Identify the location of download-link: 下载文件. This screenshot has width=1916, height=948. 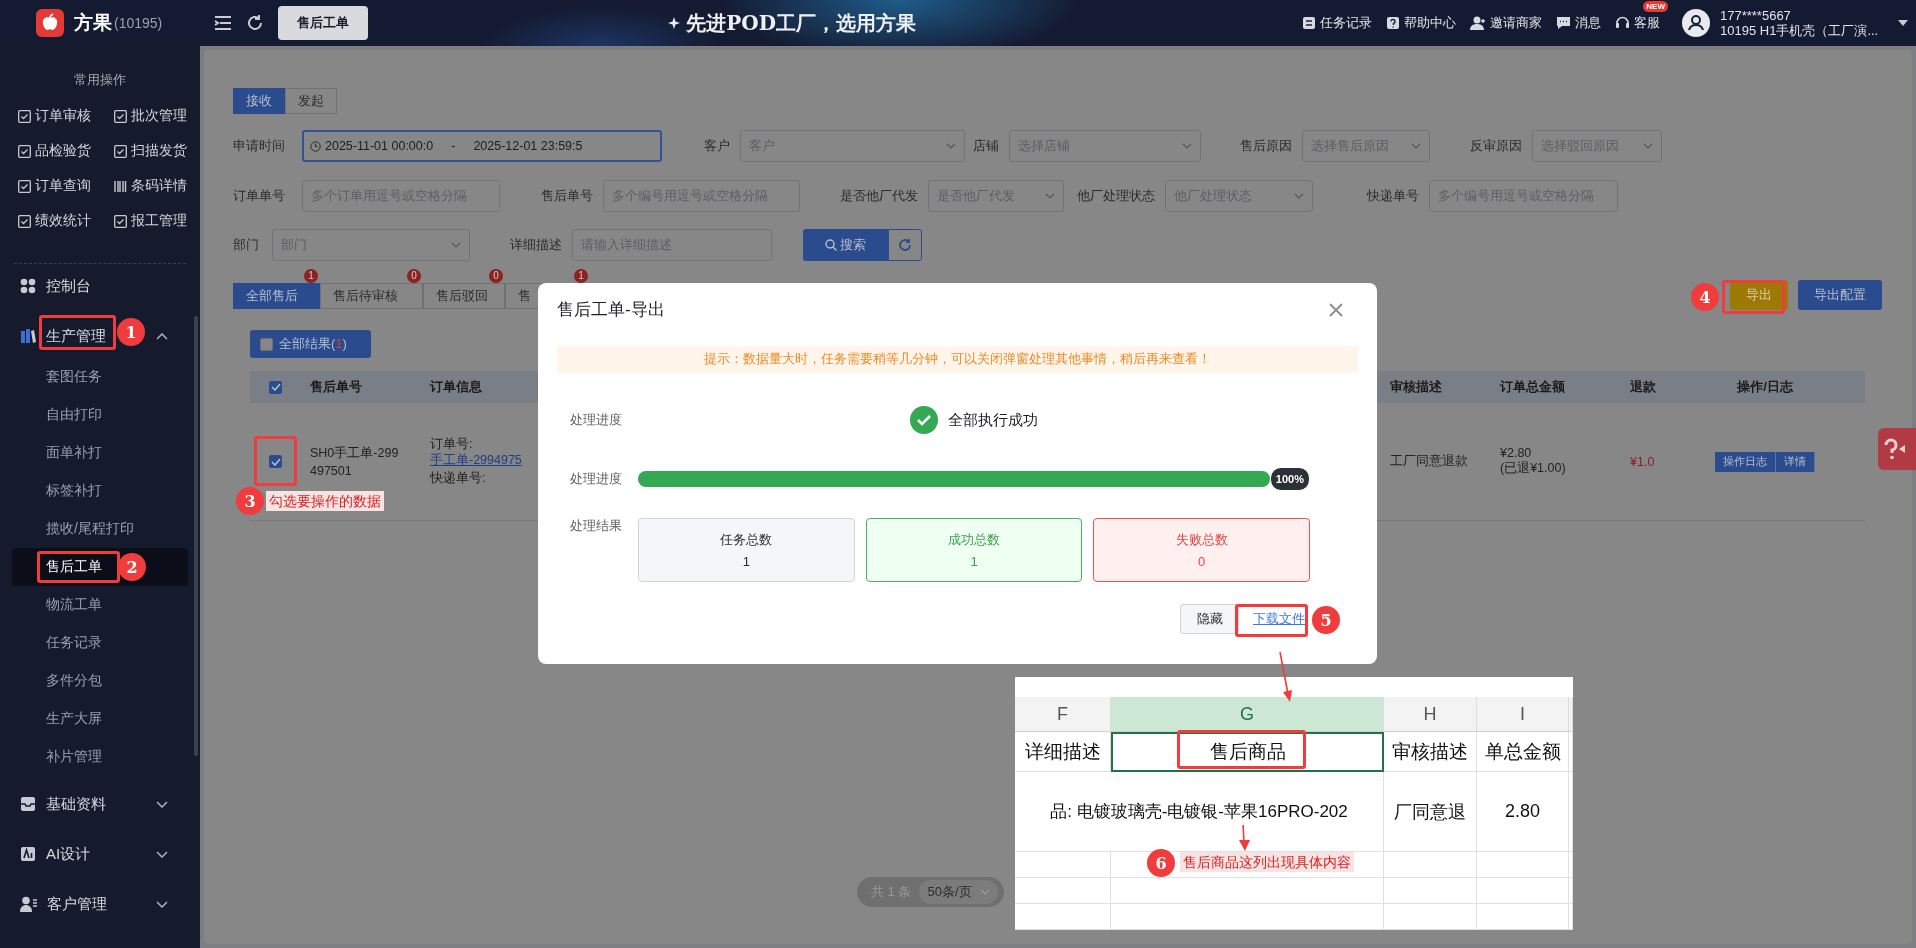
(1279, 619).